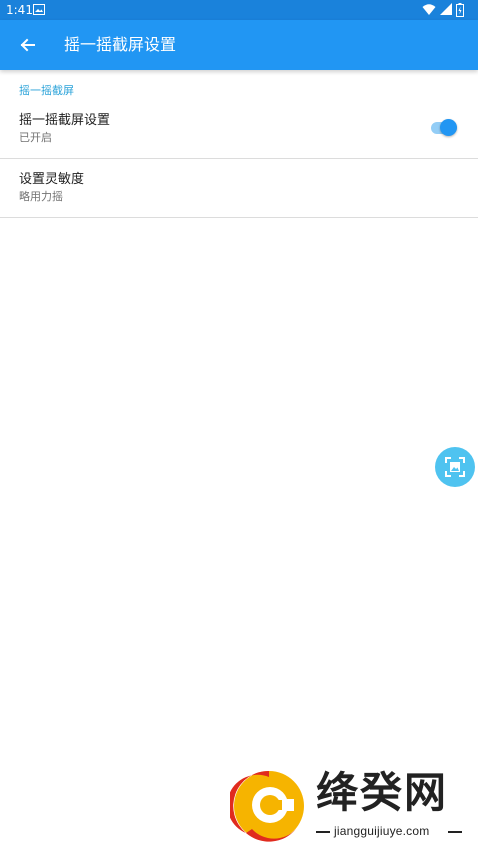 The width and height of the screenshot is (478, 850). Describe the element at coordinates (239, 10) in the screenshot. I see `status-bar: 1:41` at that location.